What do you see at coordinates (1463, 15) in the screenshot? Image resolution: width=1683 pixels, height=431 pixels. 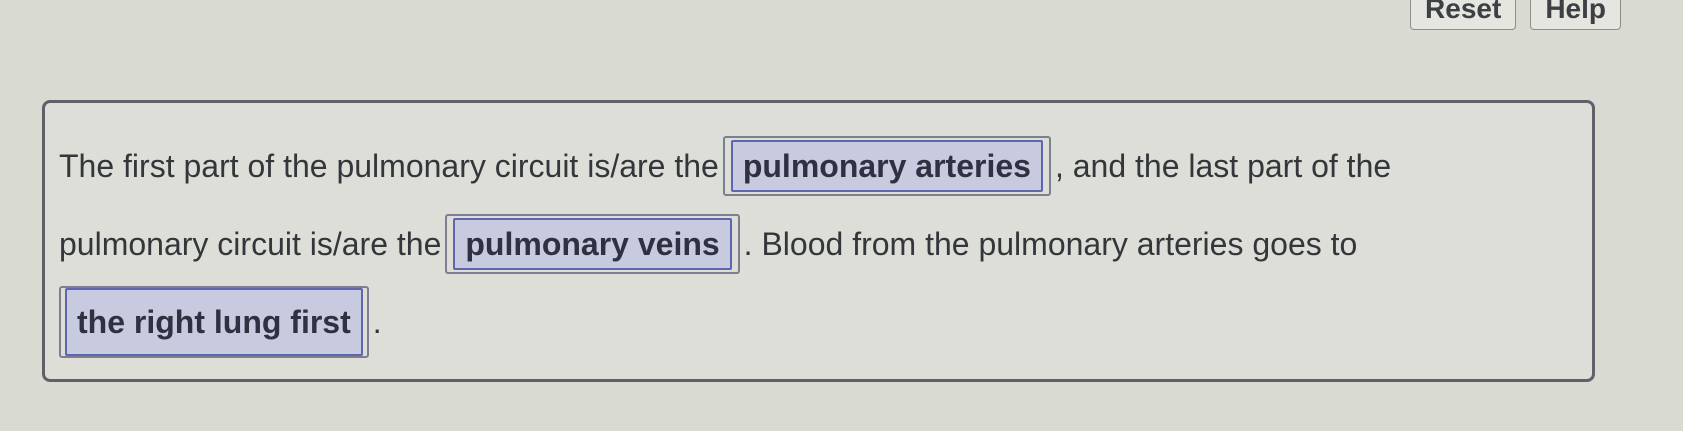 I see `reset-button: Reset` at bounding box center [1463, 15].